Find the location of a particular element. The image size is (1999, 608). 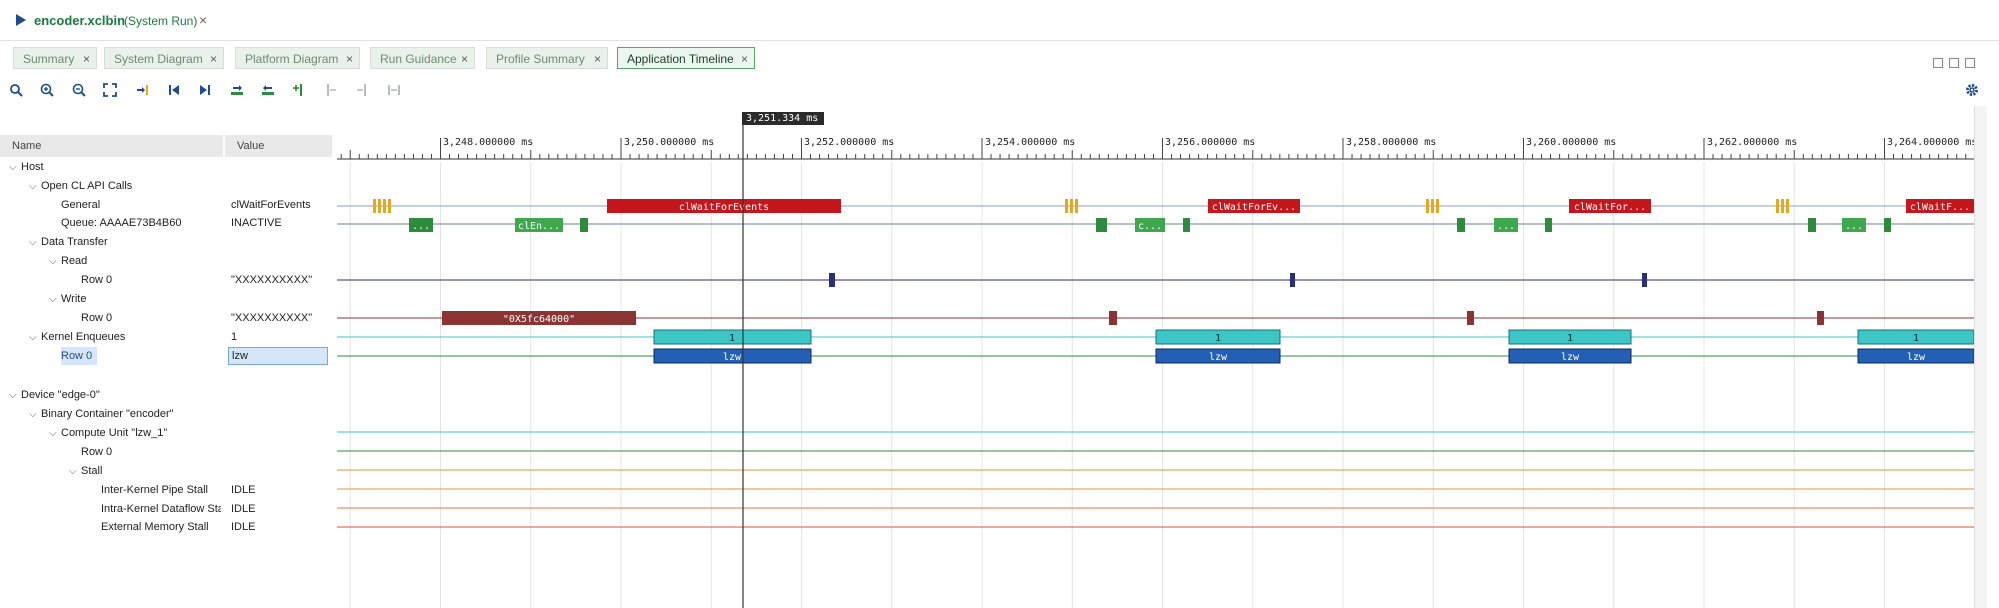

tree-item-stall: Stall is located at coordinates (91, 471).